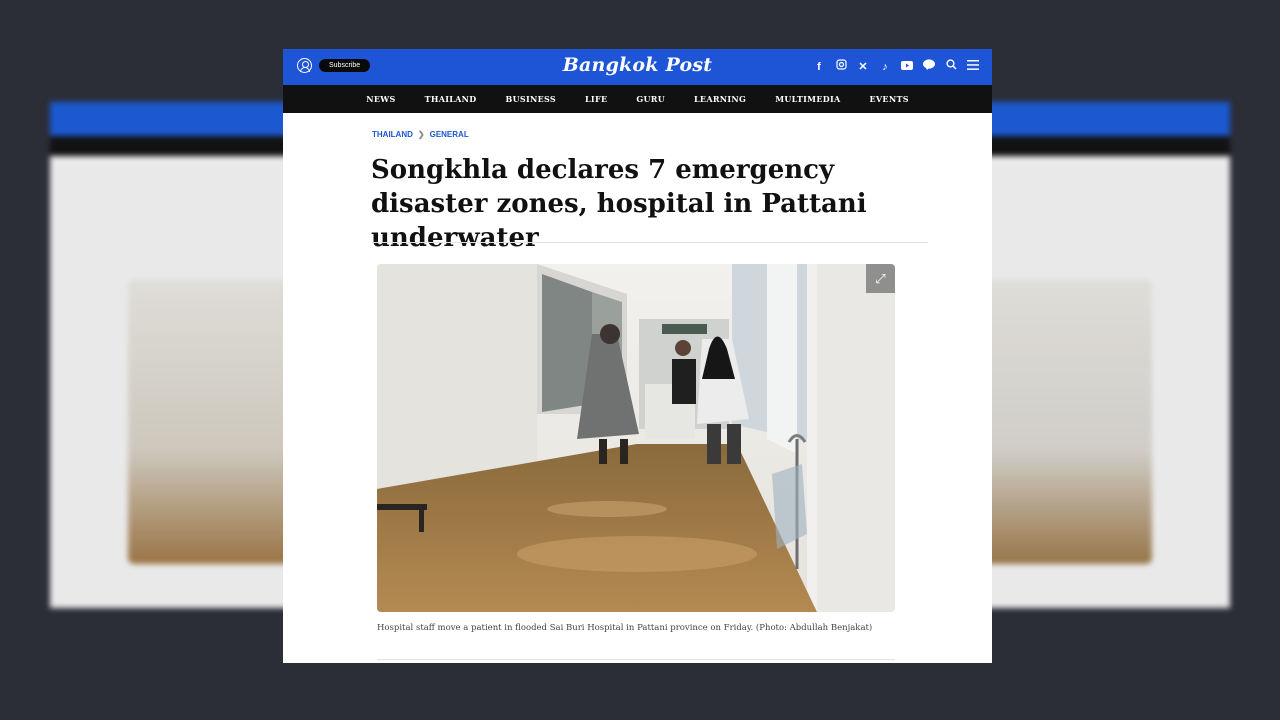 Image resolution: width=1280 pixels, height=720 pixels. What do you see at coordinates (863, 67) in the screenshot?
I see `x-icon: ✕` at bounding box center [863, 67].